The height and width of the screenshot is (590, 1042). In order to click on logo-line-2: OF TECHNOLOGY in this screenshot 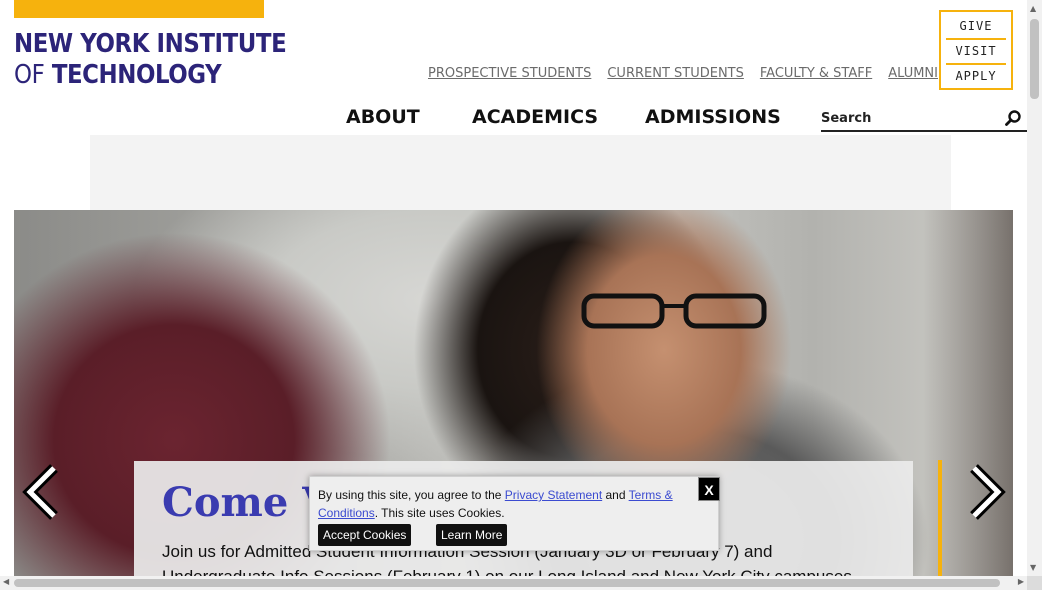, I will do `click(125, 75)`.